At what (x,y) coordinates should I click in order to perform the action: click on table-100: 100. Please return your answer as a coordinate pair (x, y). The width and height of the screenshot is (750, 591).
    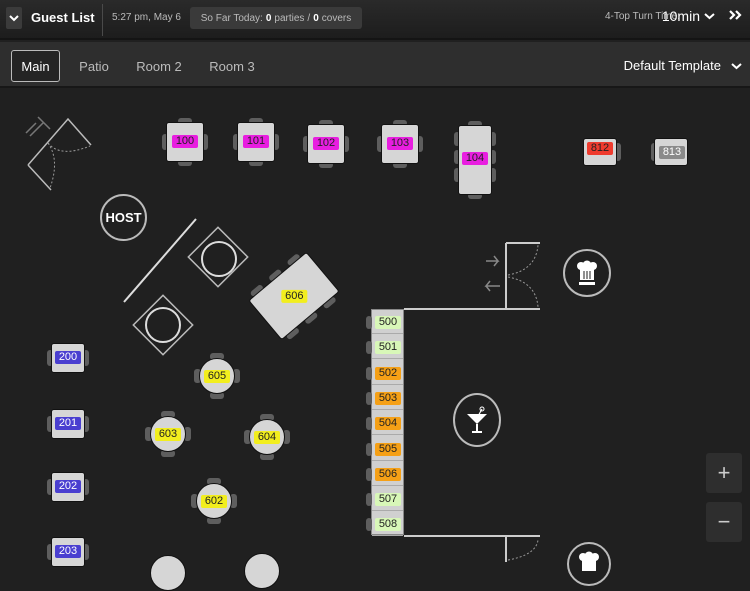
    Looking at the image, I should click on (185, 142).